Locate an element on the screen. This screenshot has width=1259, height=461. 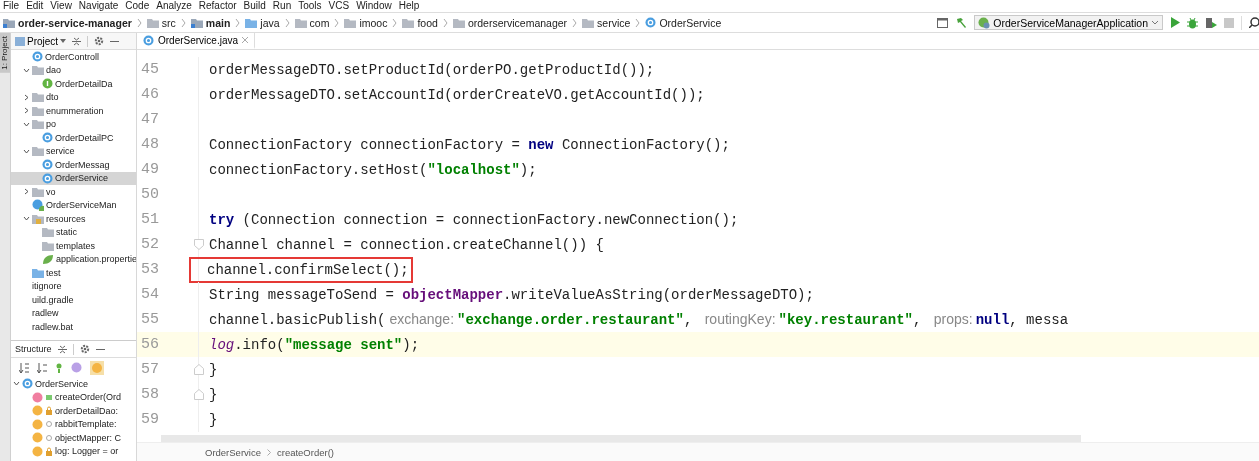
menu-item: Analyze is located at coordinates (174, 6).